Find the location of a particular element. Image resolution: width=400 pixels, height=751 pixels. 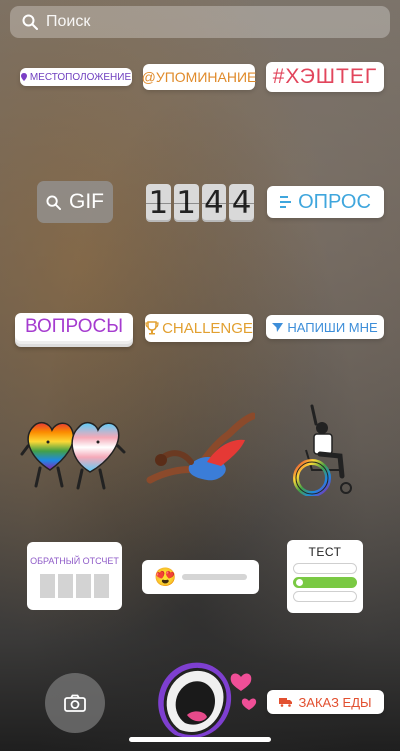

challenge-sticker: CHALLENGE is located at coordinates (199, 328).